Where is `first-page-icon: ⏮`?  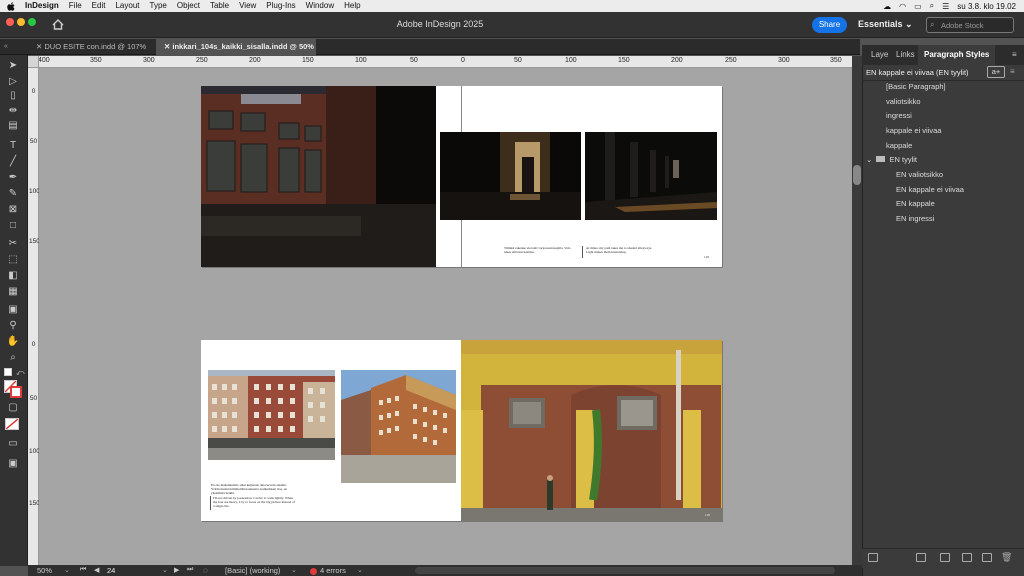 first-page-icon: ⏮ is located at coordinates (83, 570).